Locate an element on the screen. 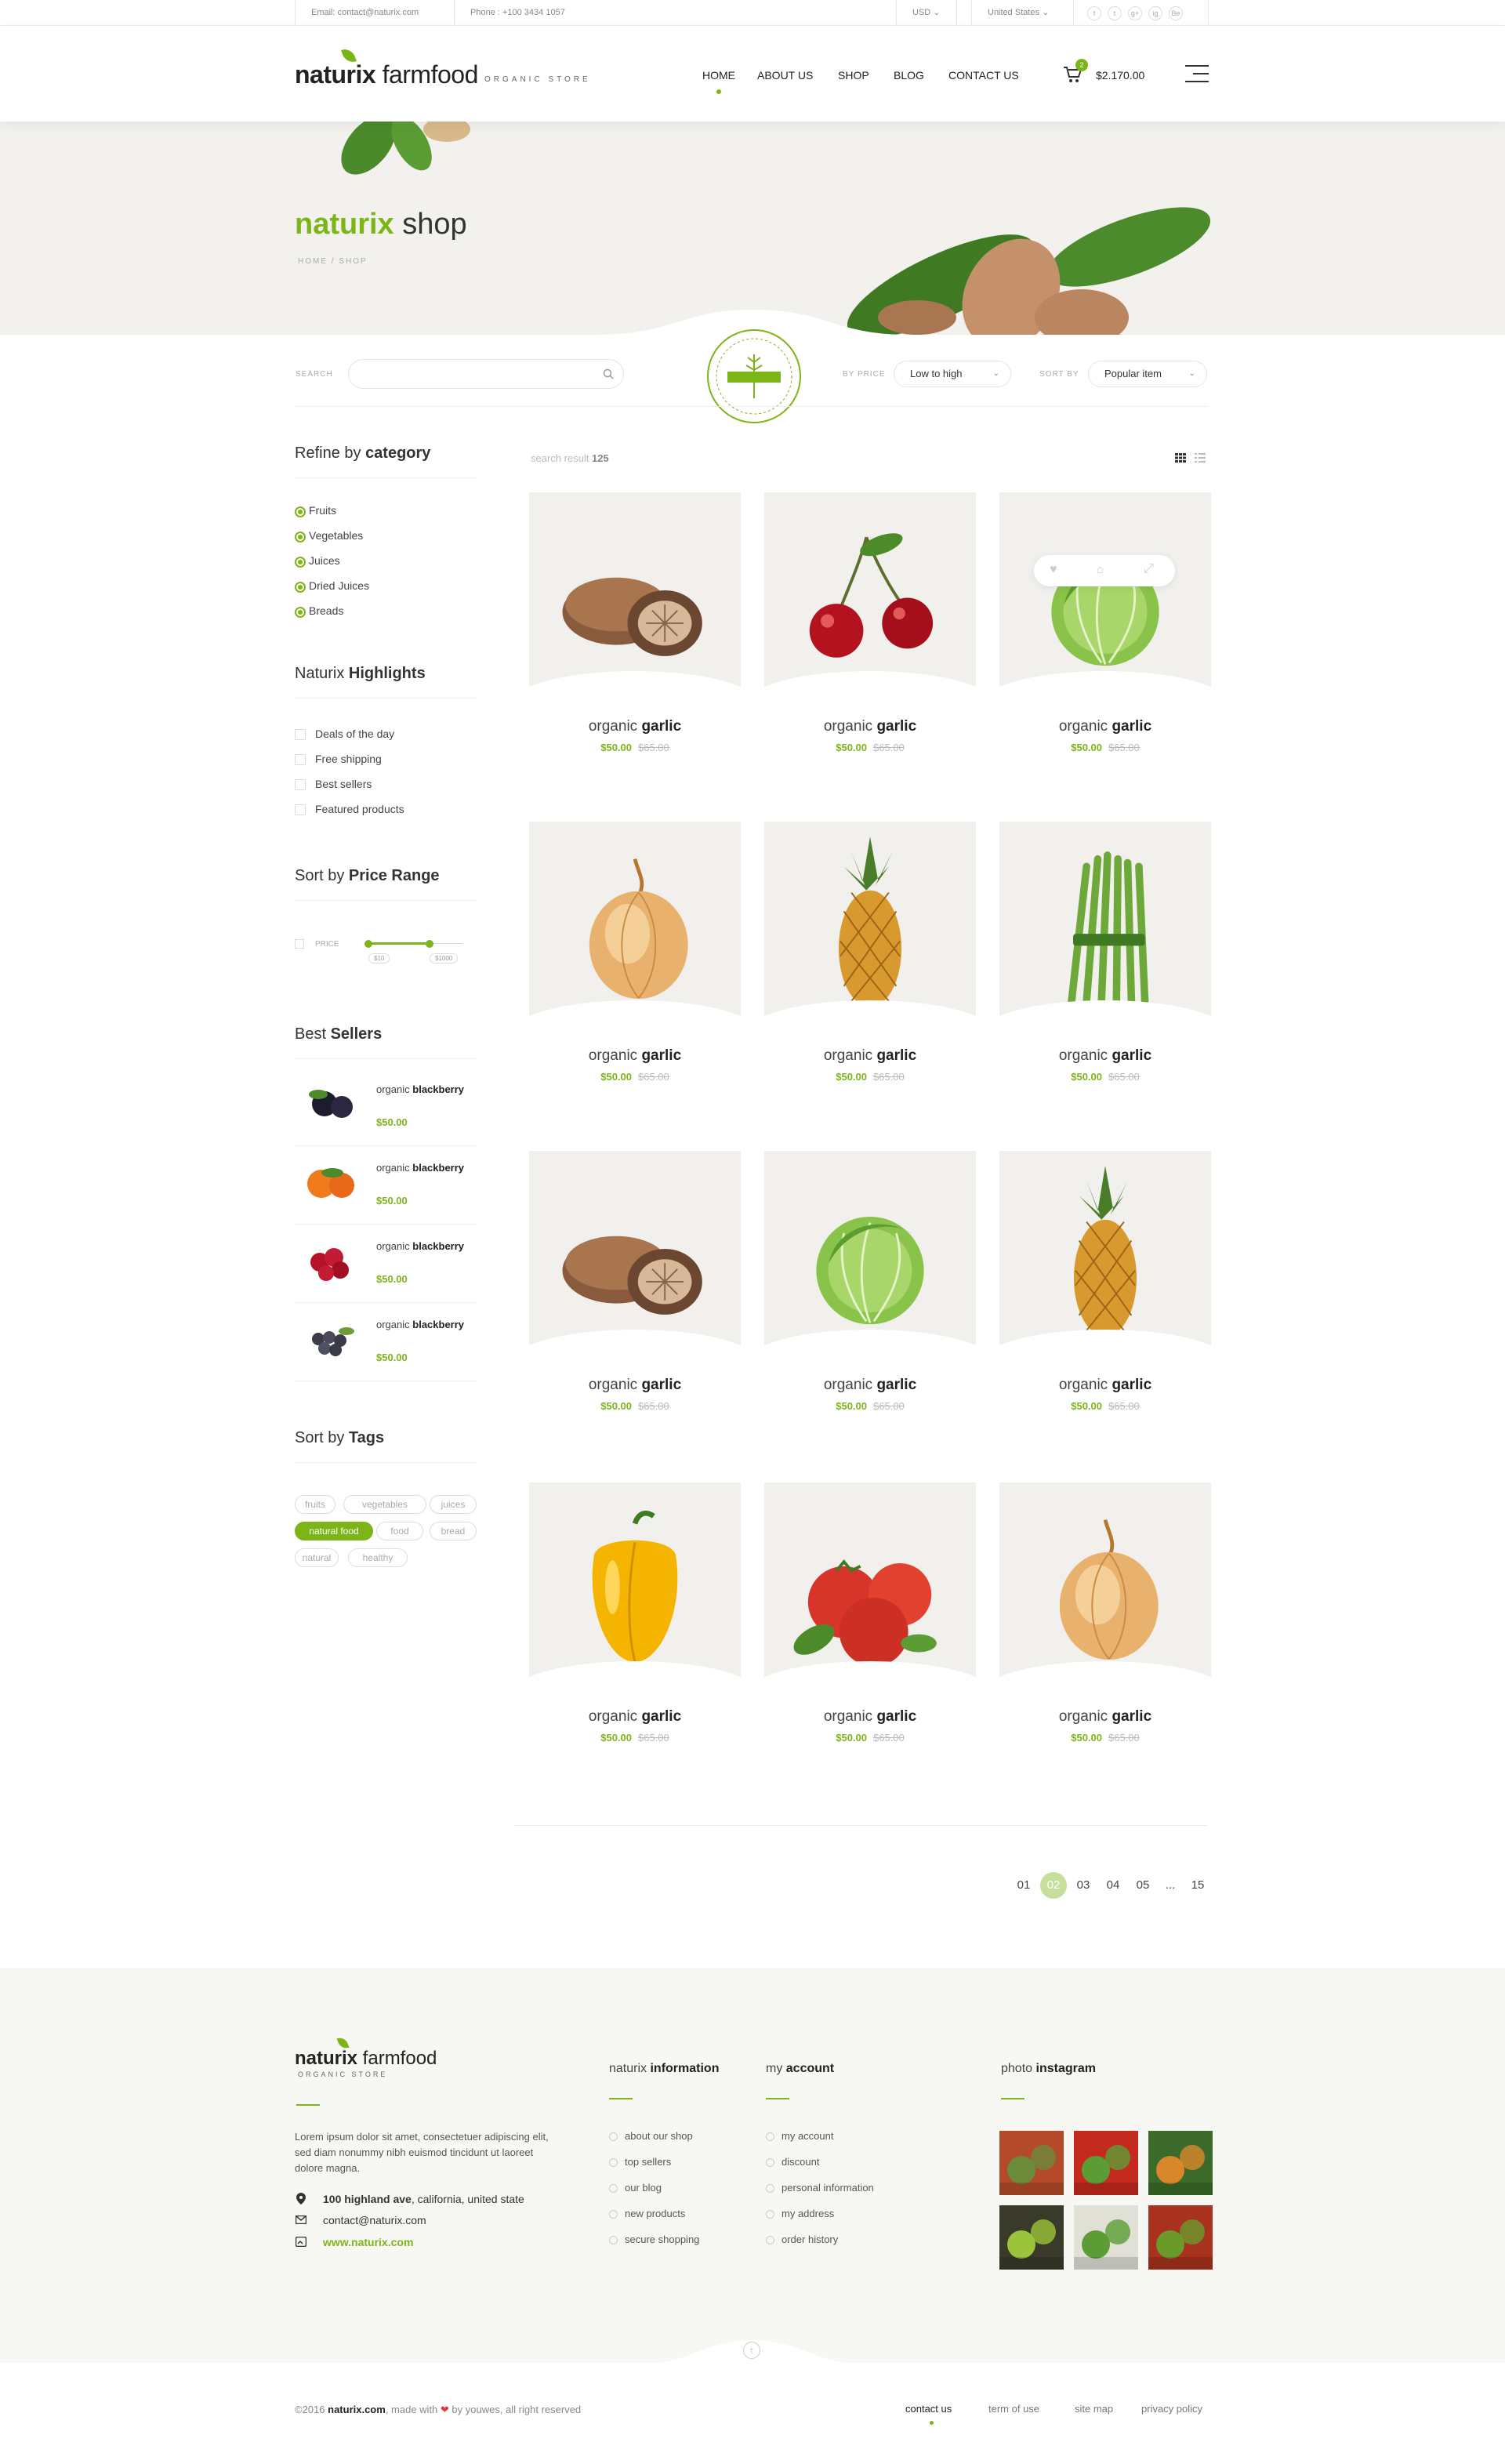  behance-icon: Be is located at coordinates (1176, 13).